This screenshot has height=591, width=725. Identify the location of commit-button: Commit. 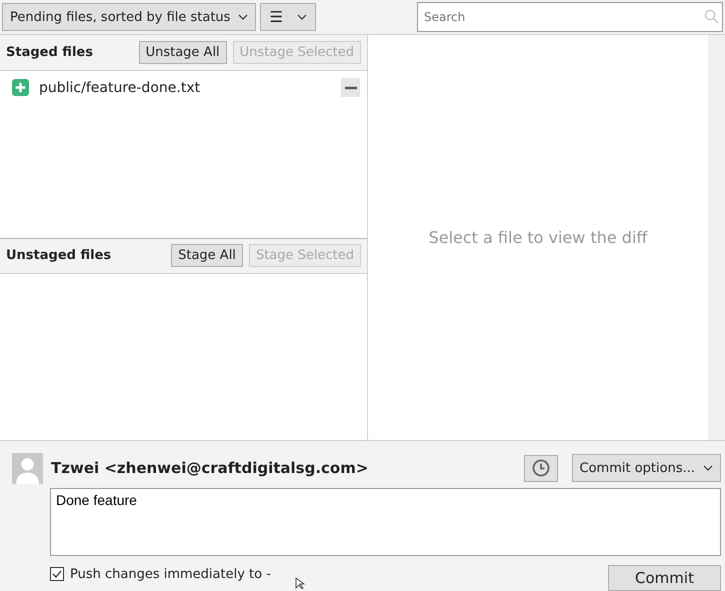
(664, 578).